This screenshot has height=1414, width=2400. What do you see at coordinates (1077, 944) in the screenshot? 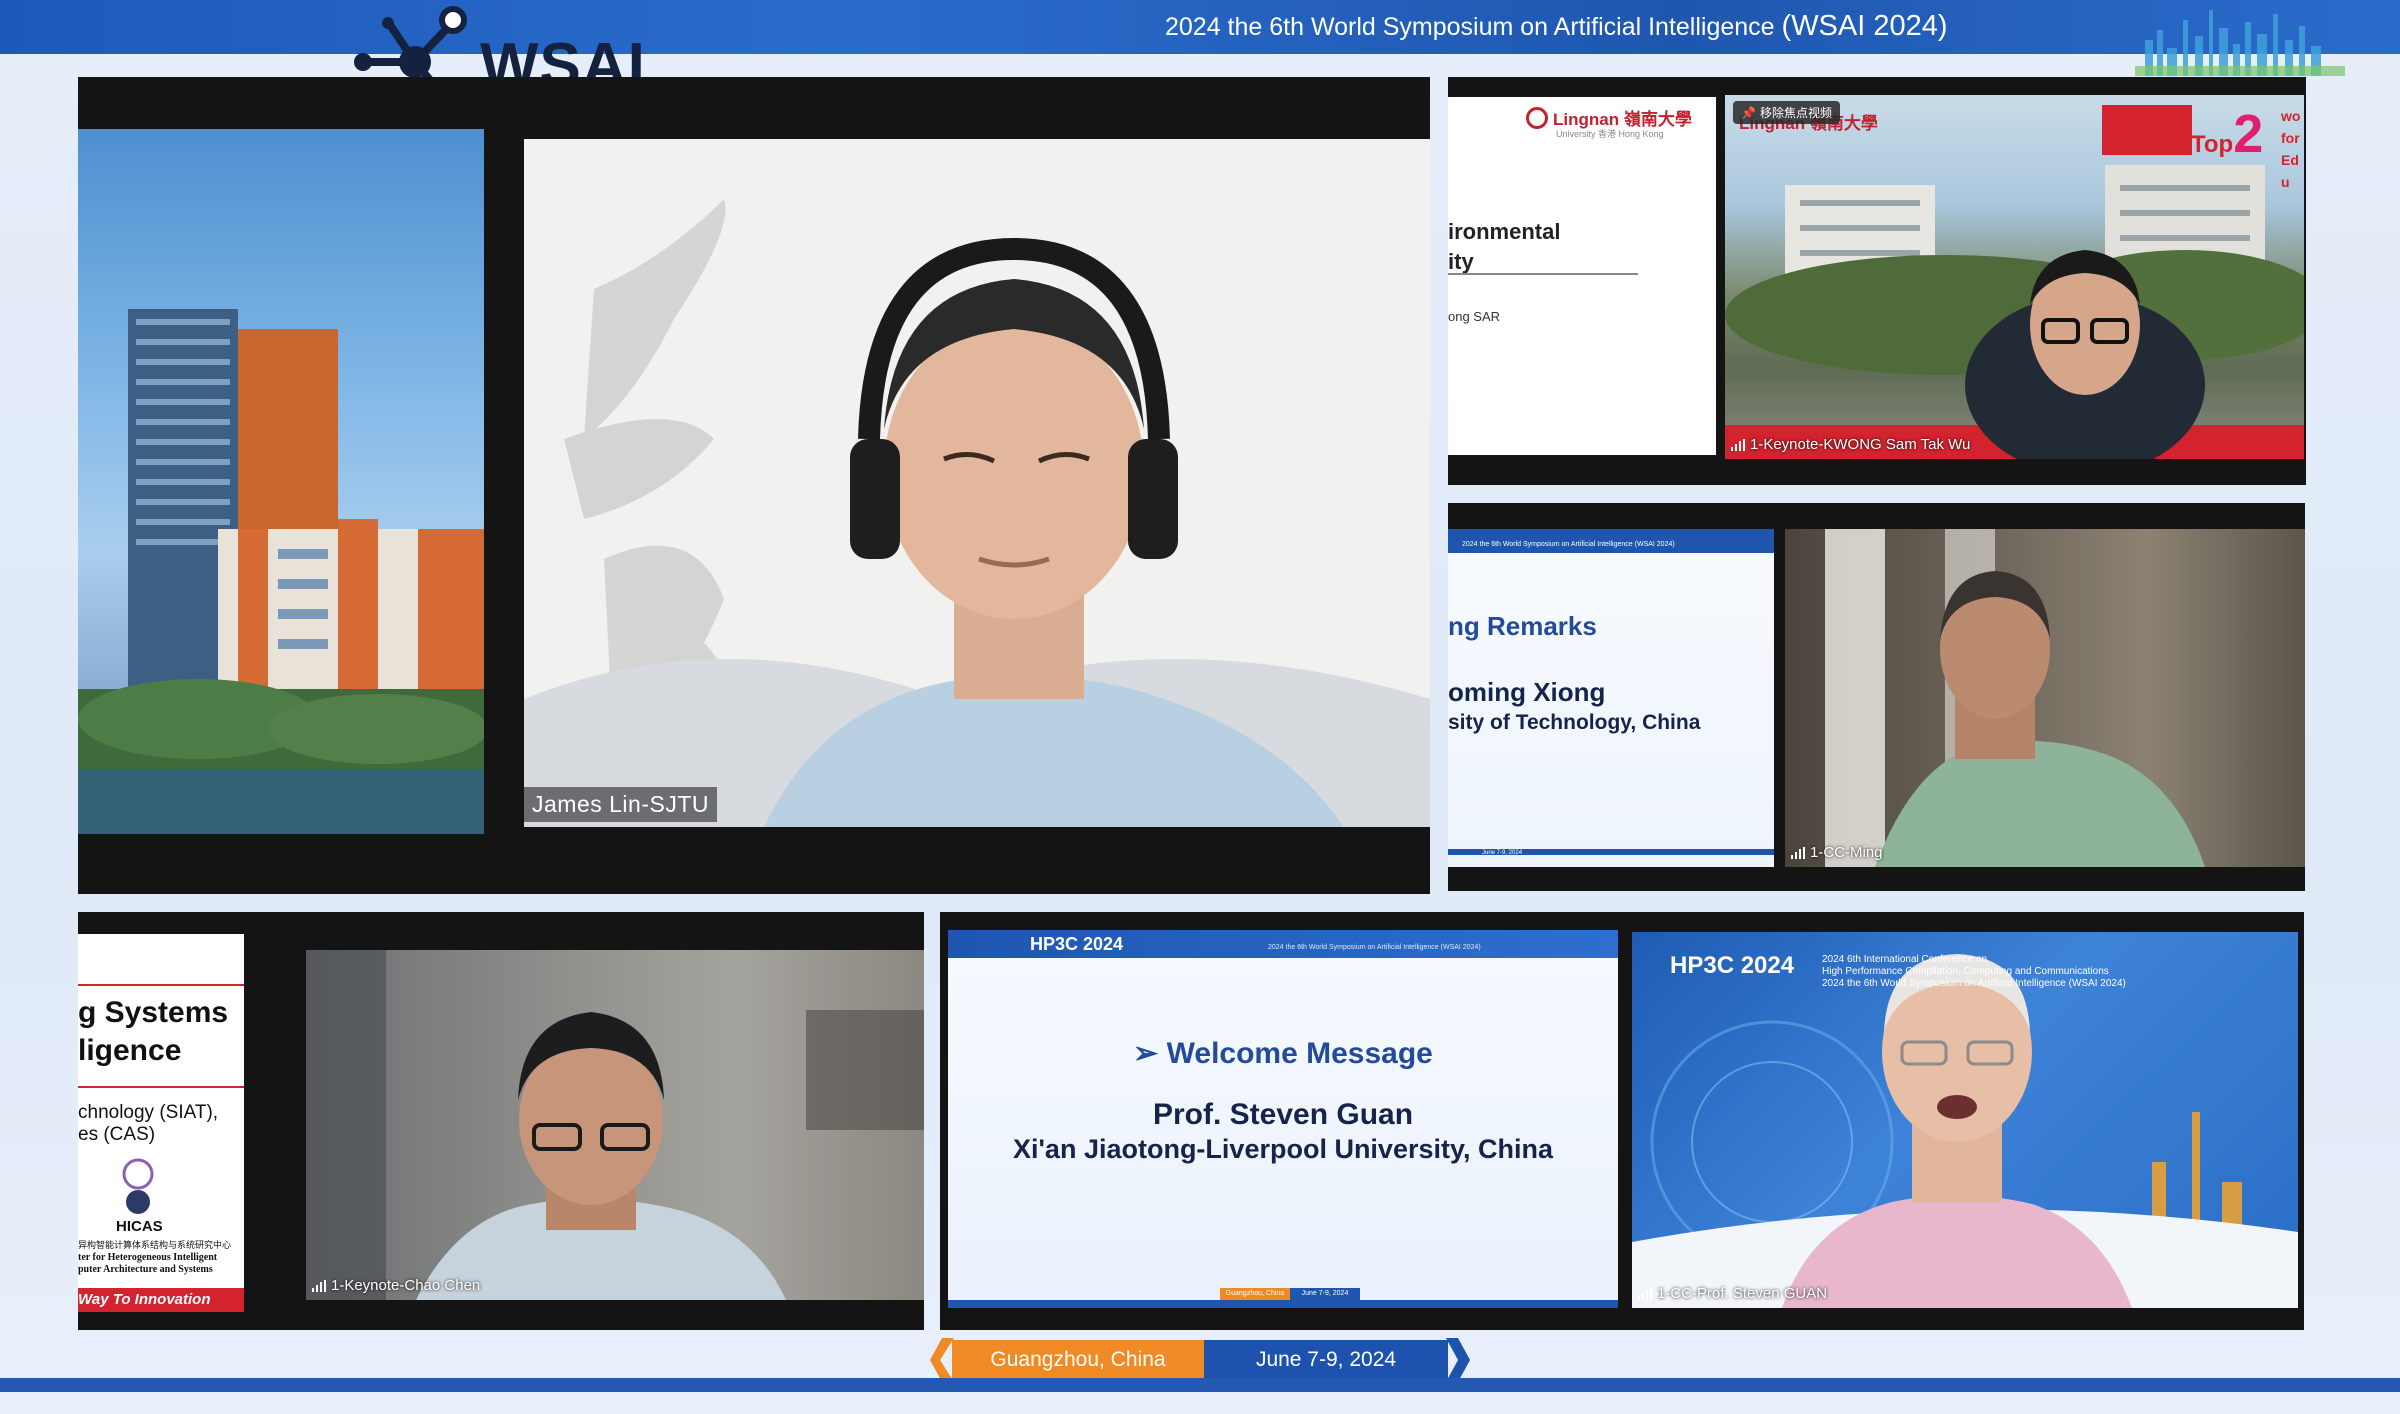
I see `guan-slide-badge: HP3C 2024` at bounding box center [1077, 944].